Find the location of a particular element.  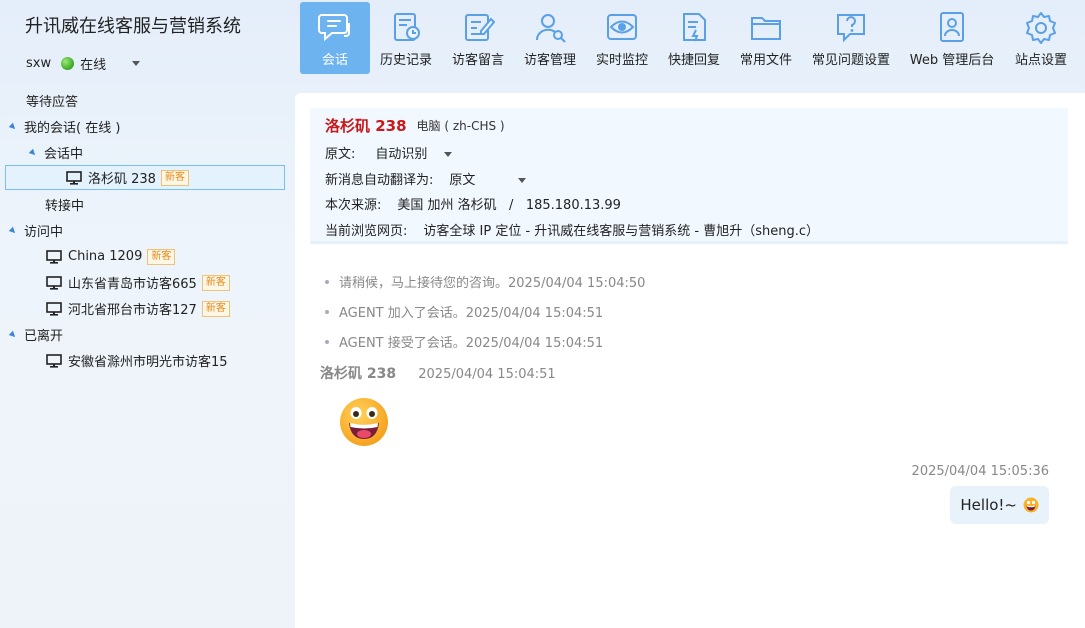

agent-message-bubble: Hello!~ is located at coordinates (999, 505).